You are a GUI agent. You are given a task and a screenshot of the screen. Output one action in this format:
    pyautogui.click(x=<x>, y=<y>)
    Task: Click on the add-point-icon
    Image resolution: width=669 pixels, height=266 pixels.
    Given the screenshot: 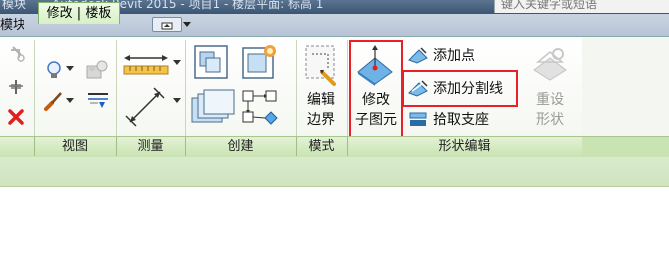 What is the action you would take?
    pyautogui.click(x=418, y=55)
    